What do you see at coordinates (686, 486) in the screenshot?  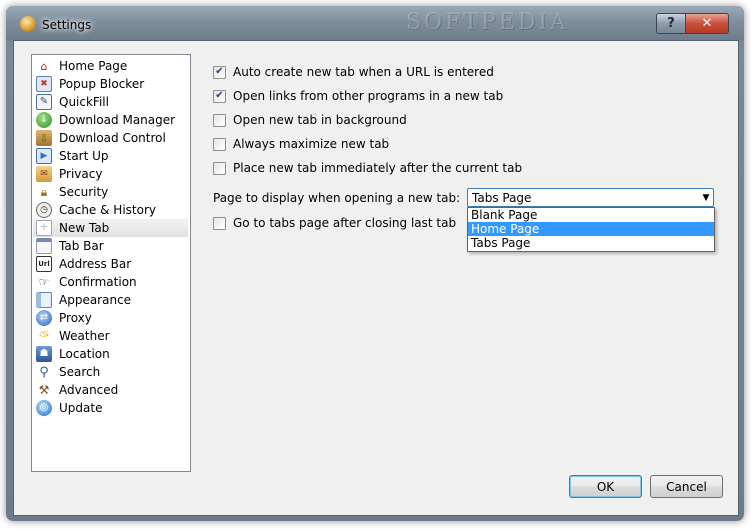 I see `cancel-button: Cancel` at bounding box center [686, 486].